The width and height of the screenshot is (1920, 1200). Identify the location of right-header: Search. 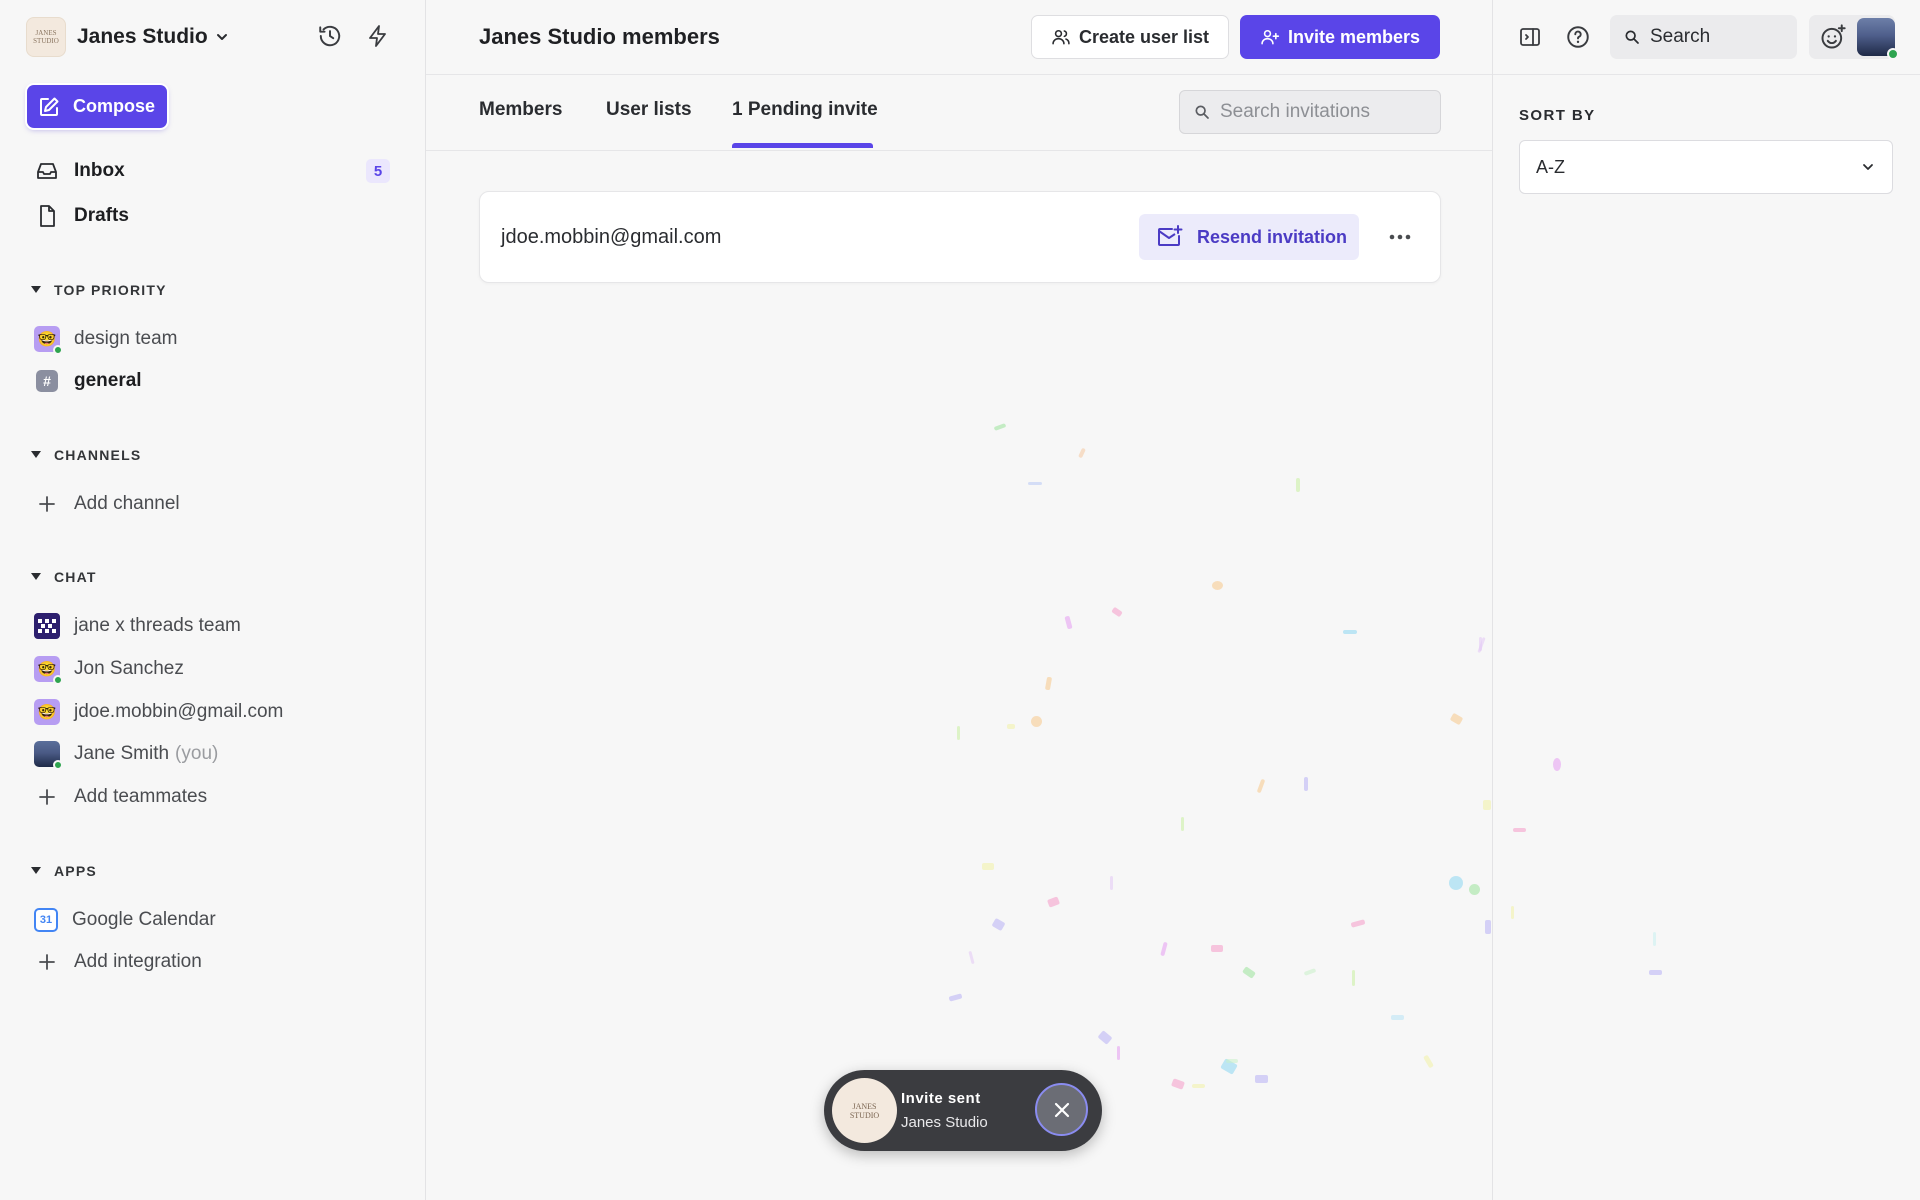
(1706, 37).